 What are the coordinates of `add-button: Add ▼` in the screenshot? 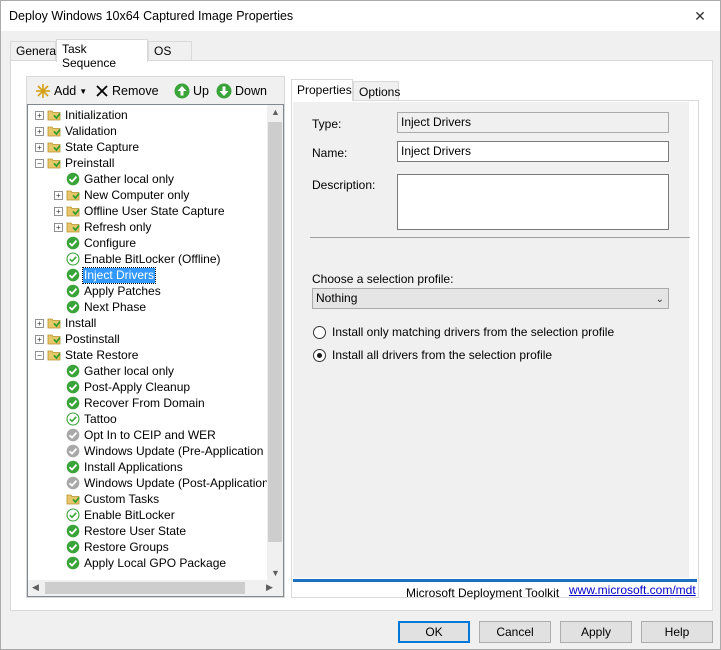 It's located at (61, 91).